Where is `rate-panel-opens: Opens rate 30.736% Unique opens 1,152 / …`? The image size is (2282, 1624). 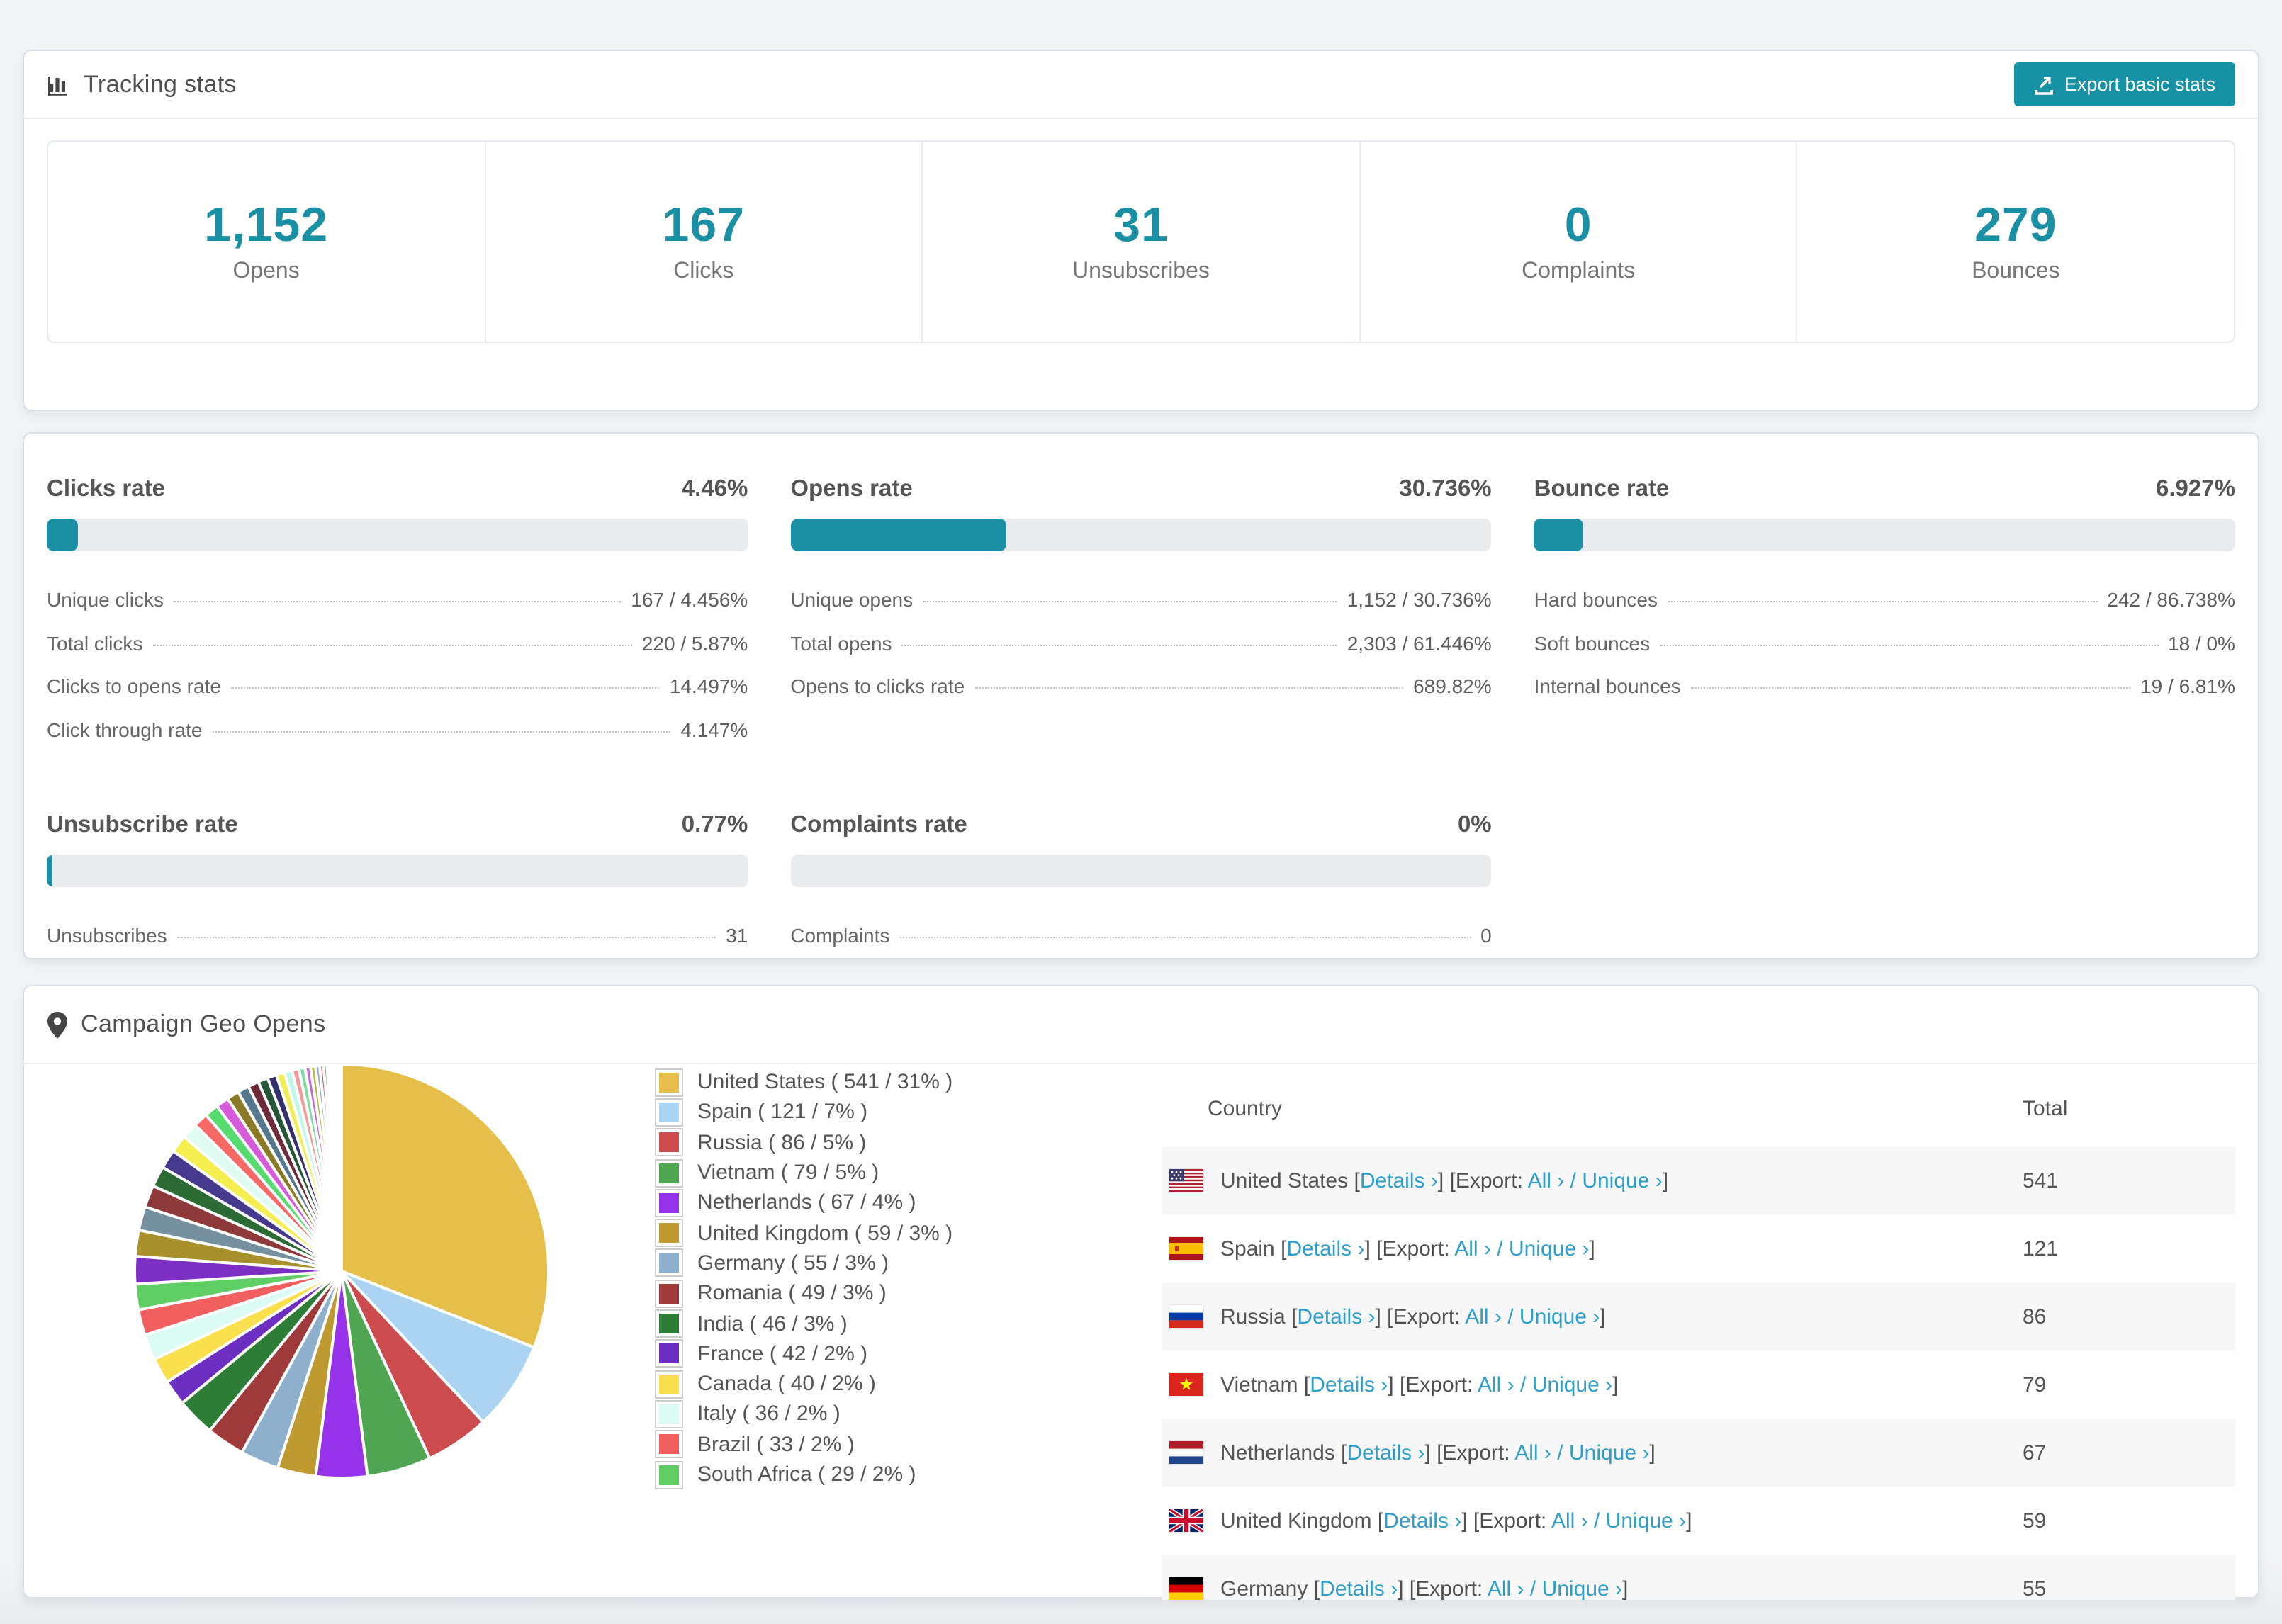 rate-panel-opens: Opens rate 30.736% Unique opens 1,152 / … is located at coordinates (1141, 619).